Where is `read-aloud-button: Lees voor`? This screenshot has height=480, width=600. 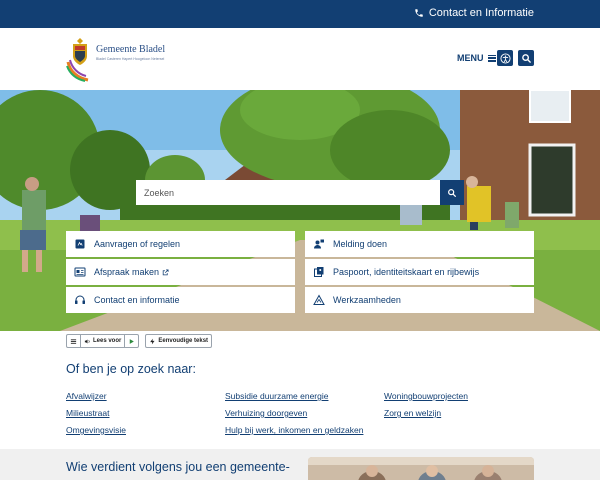 read-aloud-button: Lees voor is located at coordinates (103, 341).